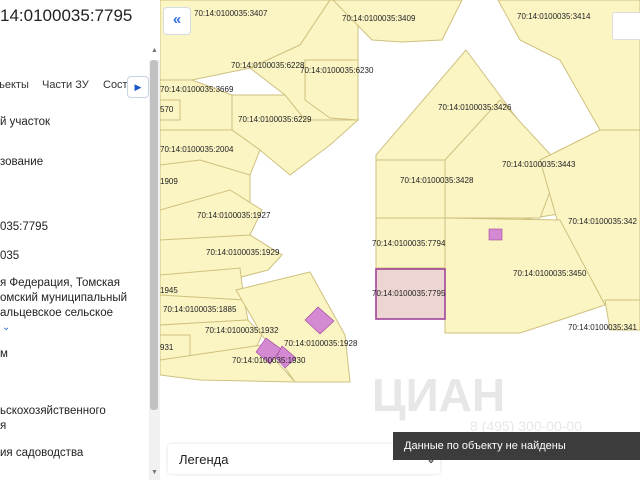  Describe the element at coordinates (269, 360) in the screenshot. I see `parcel-label: 70:14:0100035:1930` at that location.